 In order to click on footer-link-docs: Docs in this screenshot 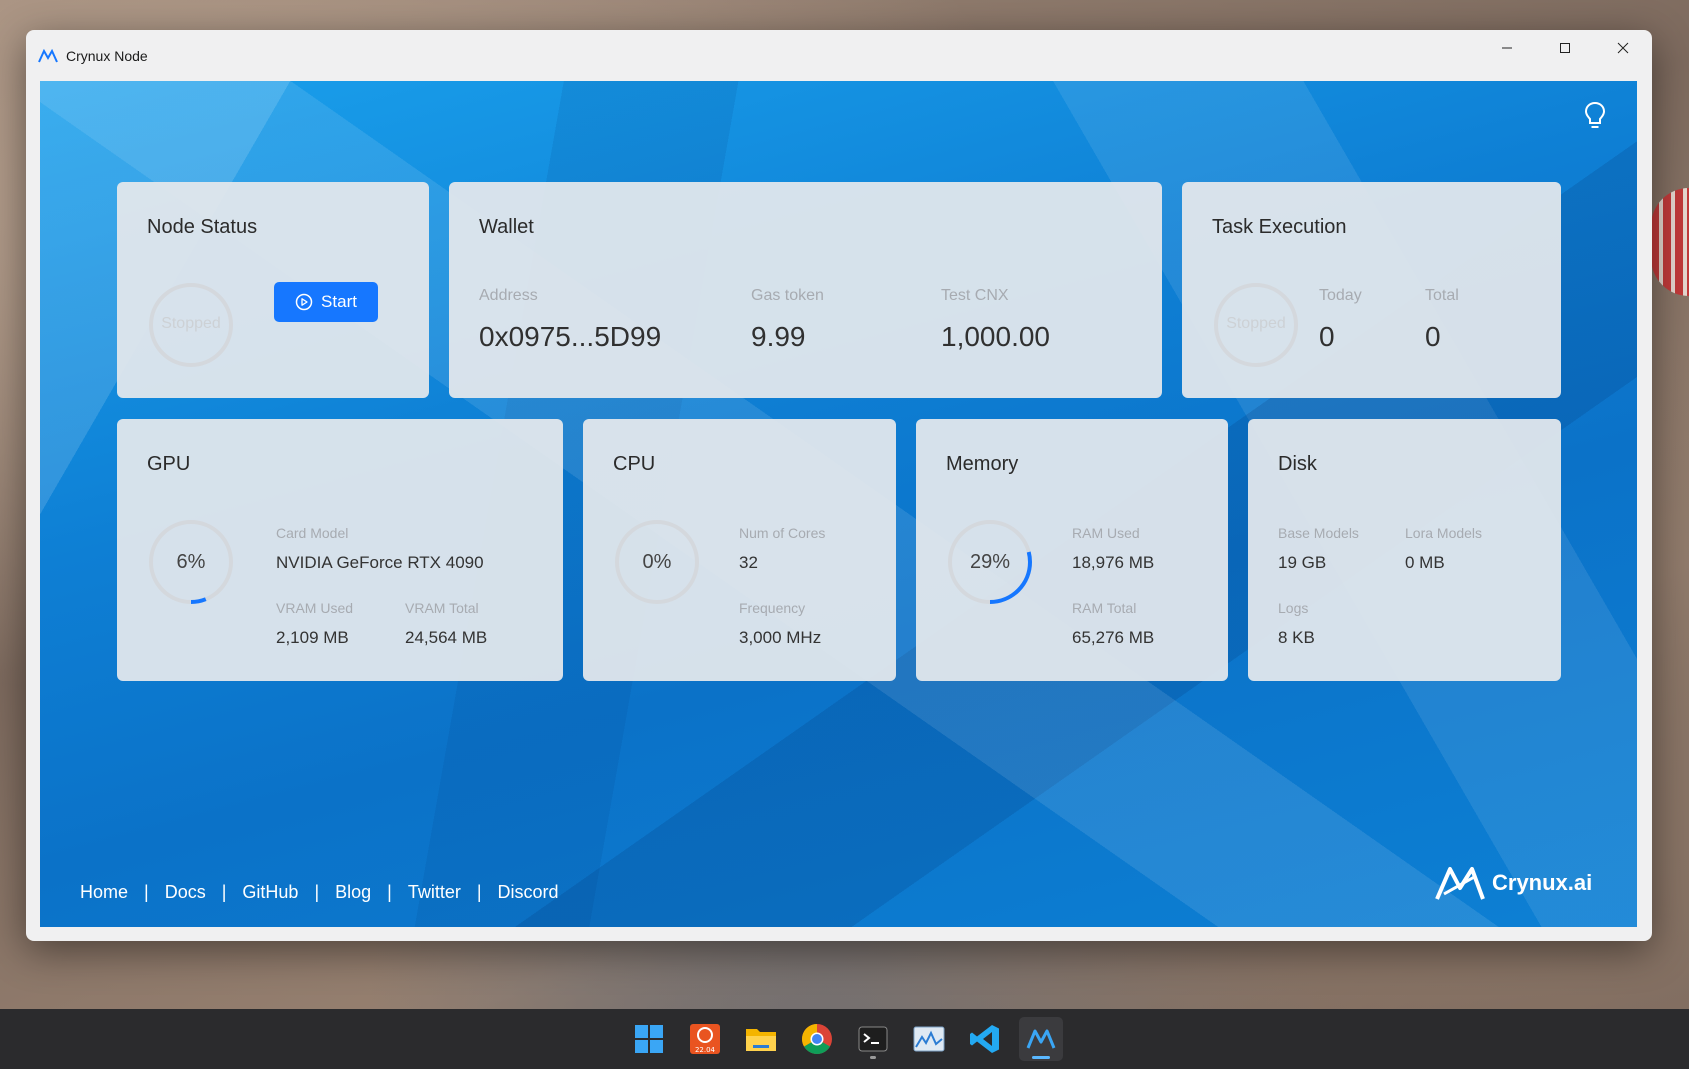, I will do `click(185, 892)`.